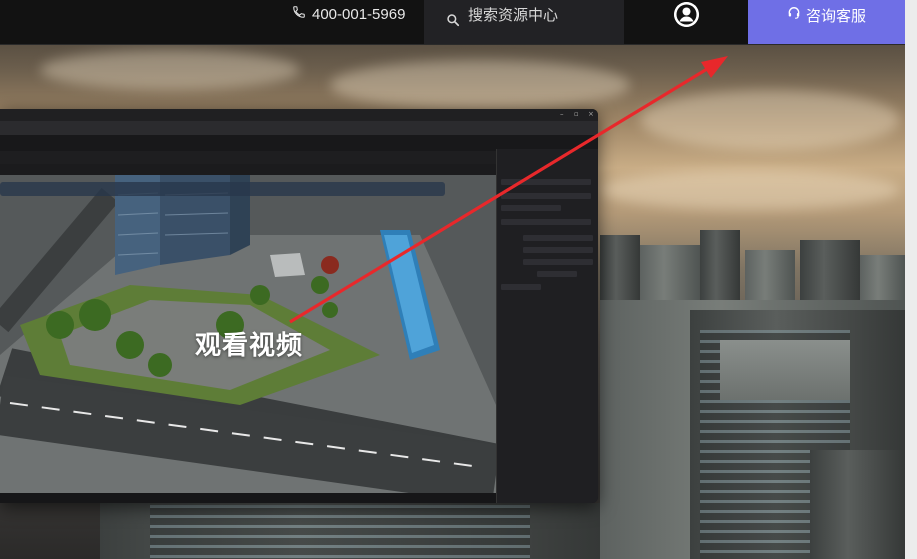 The image size is (917, 559). I want to click on search-placeholder: 搜索资源中心, so click(513, 14).